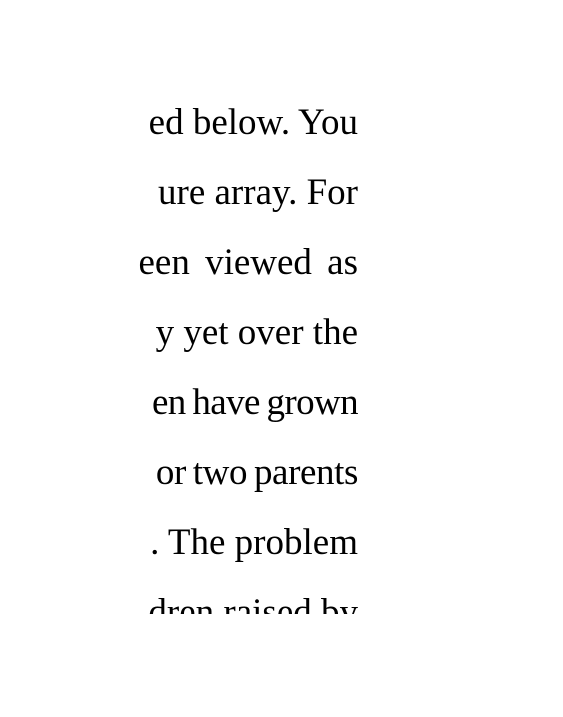 This screenshot has height=717, width=563. What do you see at coordinates (248, 262) in the screenshot?
I see `text-line: een viewed as` at bounding box center [248, 262].